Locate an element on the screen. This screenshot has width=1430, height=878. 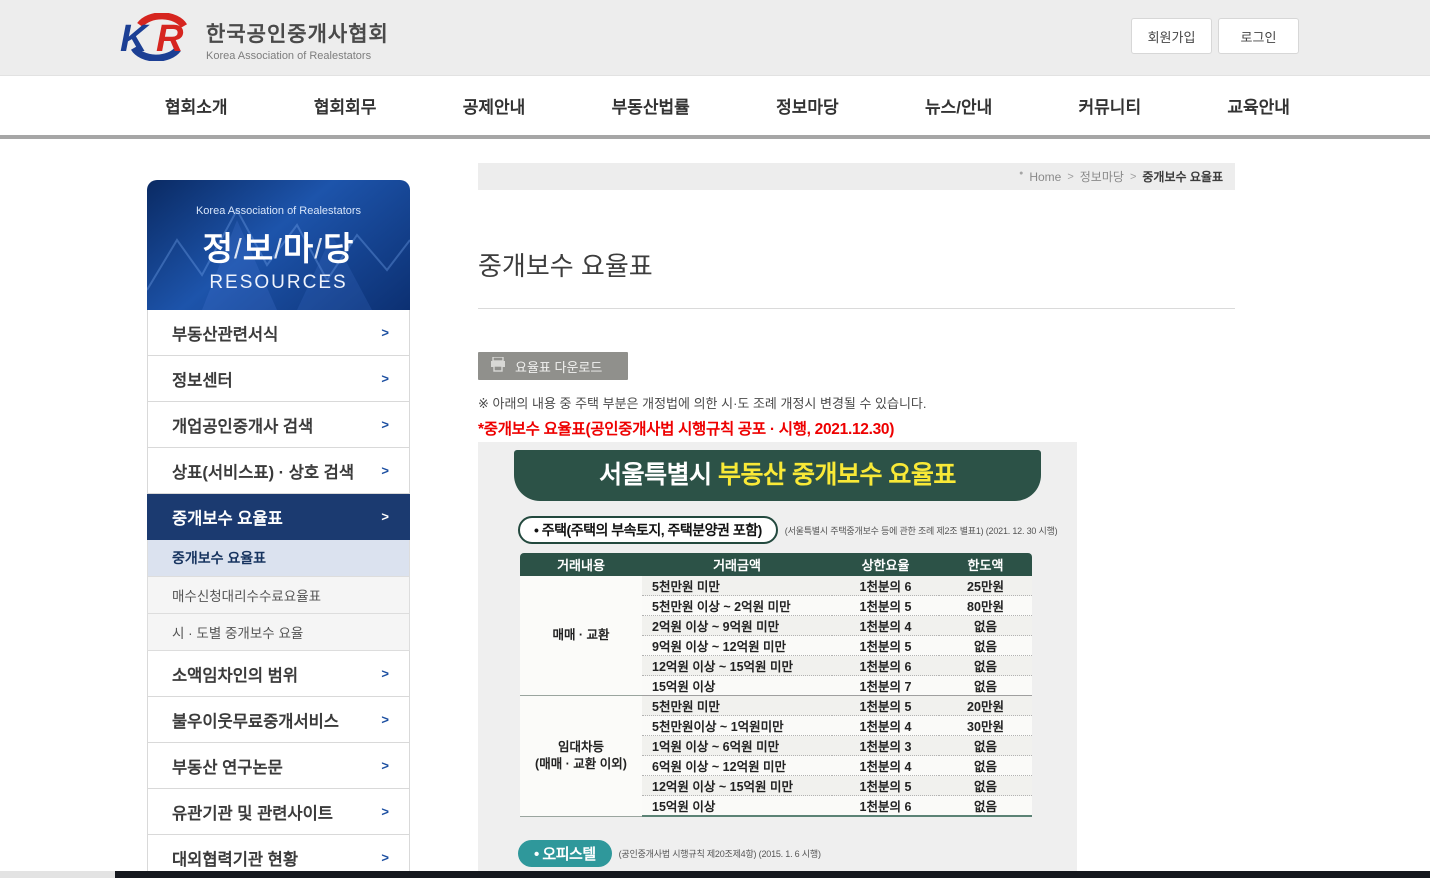
poster-title-banner: 서울특별시 부동산 중개보수 요율표 is located at coordinates (777, 475).